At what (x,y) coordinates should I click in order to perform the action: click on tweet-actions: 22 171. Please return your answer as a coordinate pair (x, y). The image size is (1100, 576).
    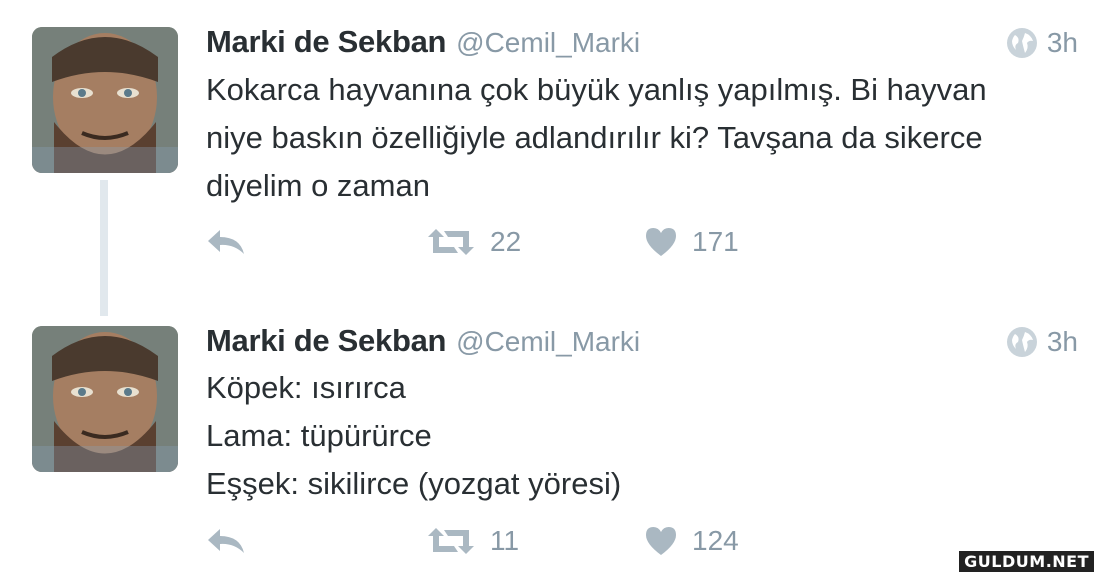
    Looking at the image, I should click on (506, 242).